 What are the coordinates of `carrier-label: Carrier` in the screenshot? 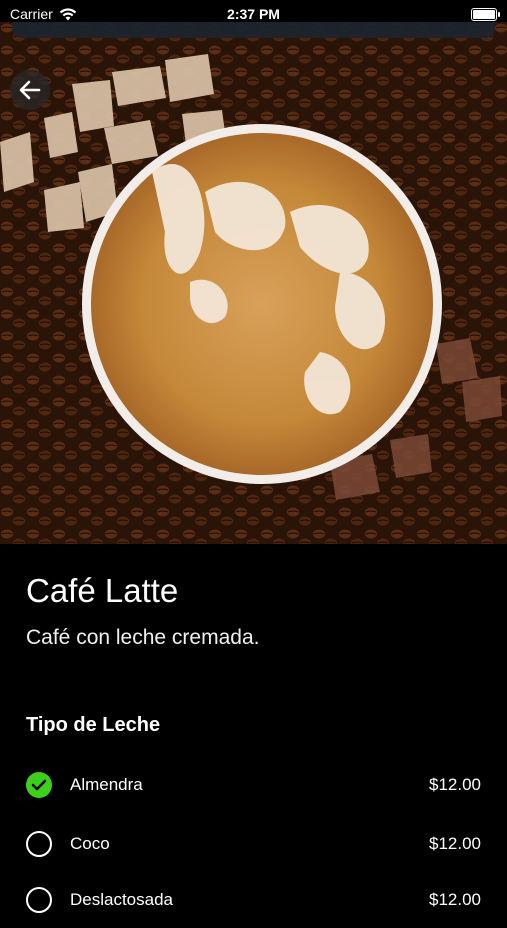 It's located at (31, 14).